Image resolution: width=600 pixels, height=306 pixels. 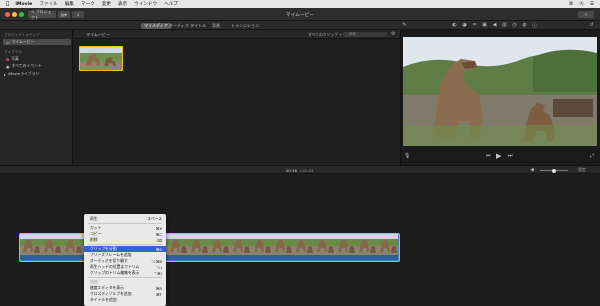 I want to click on menu-item-shortcut: ⌫, so click(x=159, y=240).